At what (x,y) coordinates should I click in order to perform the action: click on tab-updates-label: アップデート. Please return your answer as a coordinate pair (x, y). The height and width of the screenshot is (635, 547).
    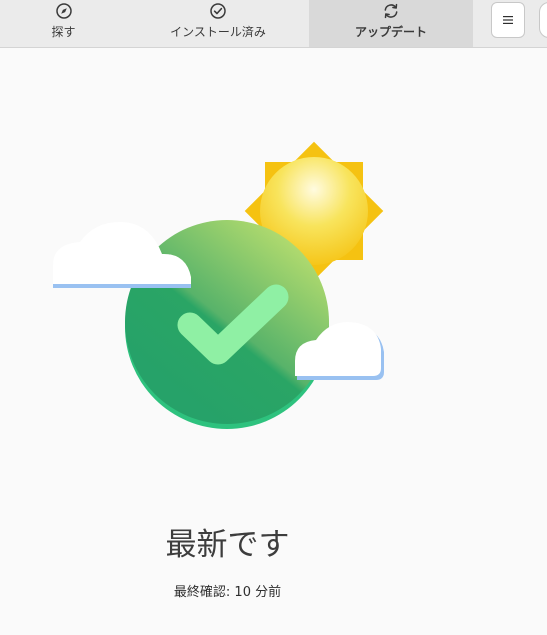
    Looking at the image, I should click on (390, 32).